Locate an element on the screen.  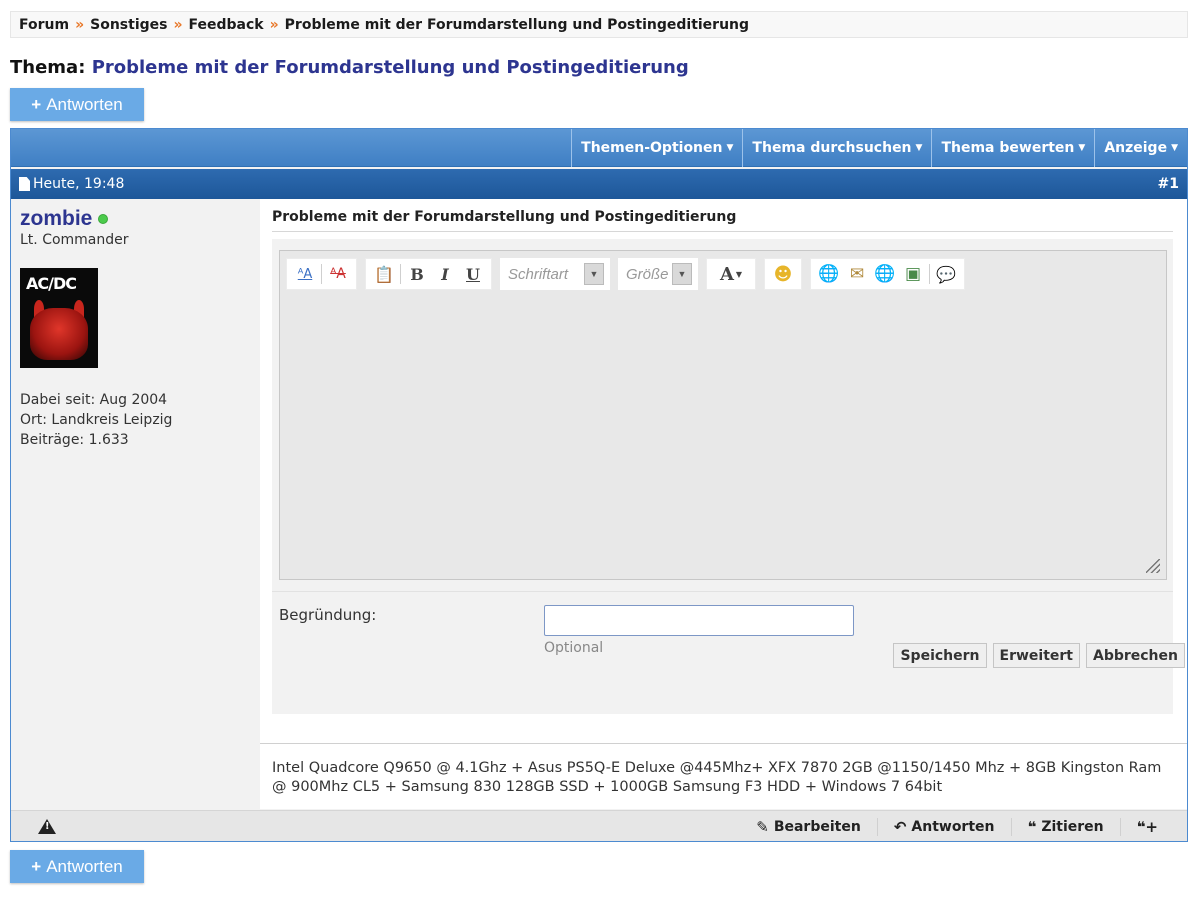
breadcrumb-forum: Forum is located at coordinates (44, 25).